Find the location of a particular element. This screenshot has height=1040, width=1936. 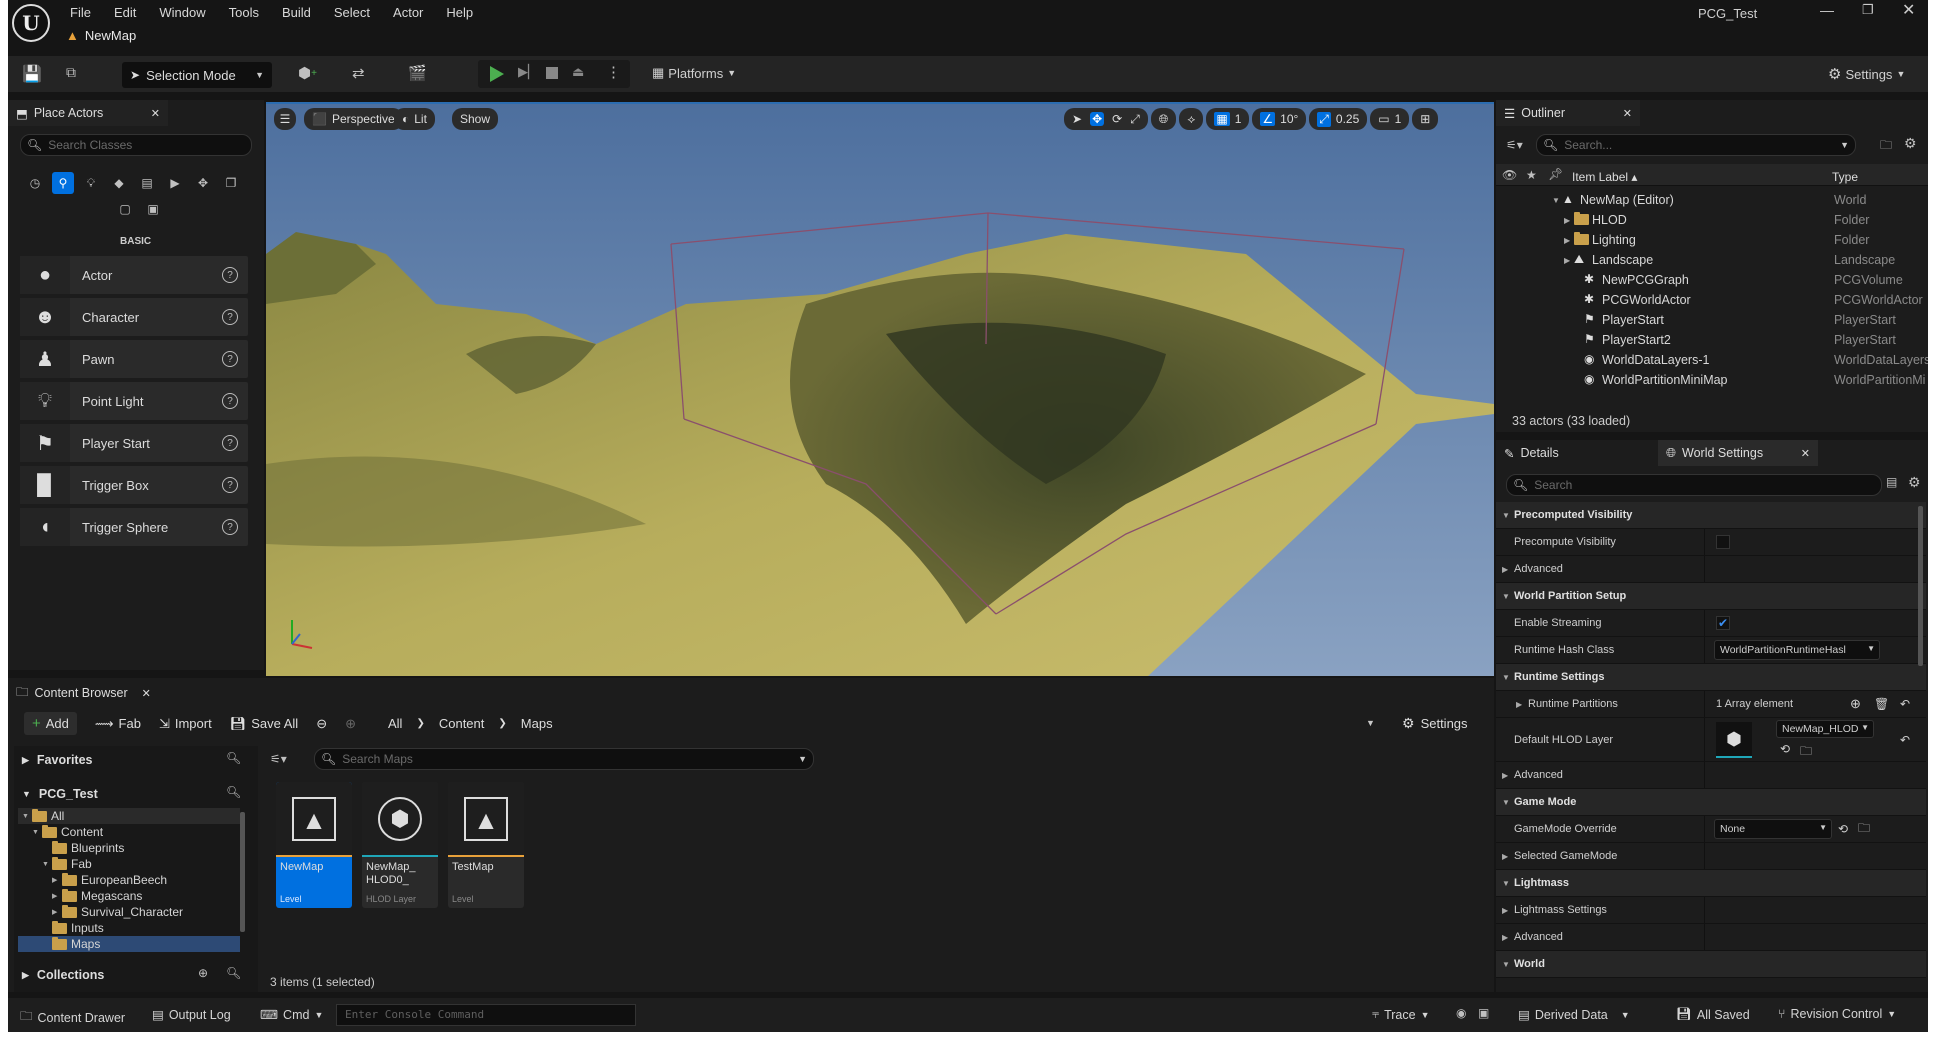

outliner-tab: ☰ Outliner ✕ is located at coordinates (1568, 113).